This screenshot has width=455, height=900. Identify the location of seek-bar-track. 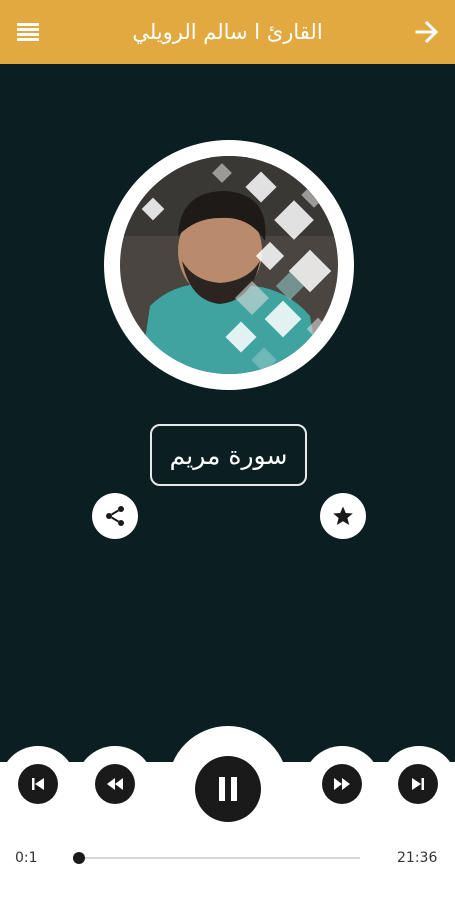
(219, 858).